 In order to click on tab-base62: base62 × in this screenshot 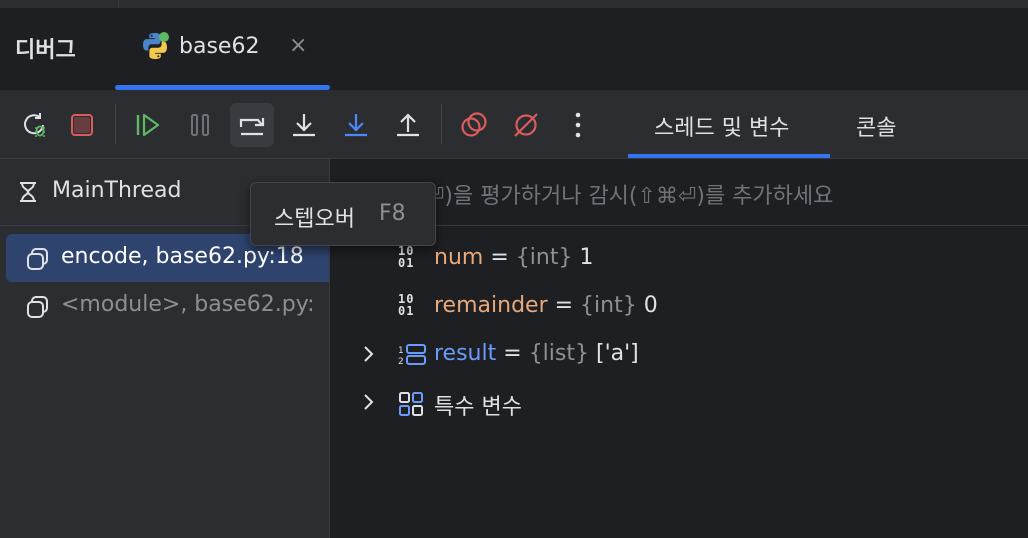, I will do `click(222, 49)`.